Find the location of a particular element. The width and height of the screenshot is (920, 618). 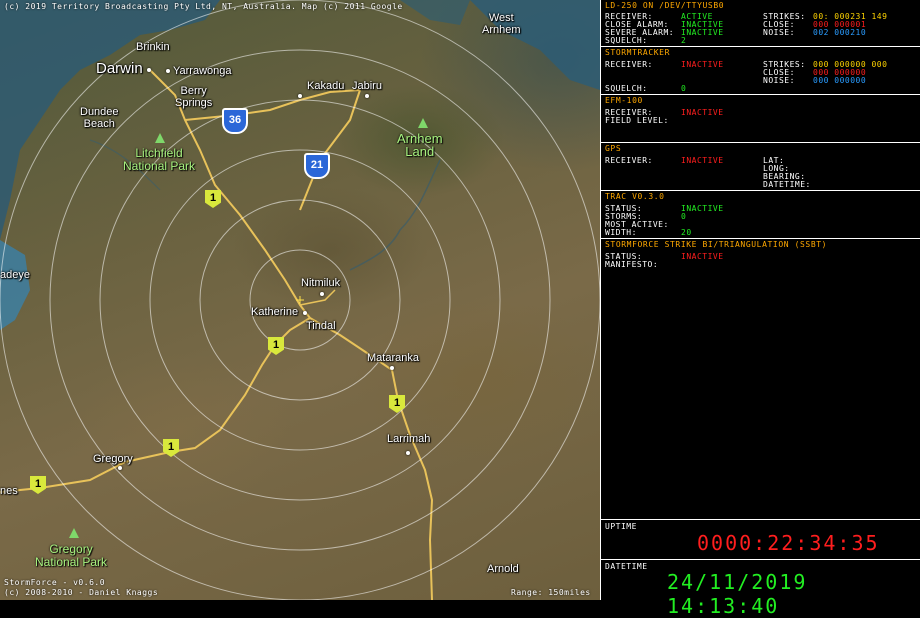

noise-value: 000 000000 is located at coordinates (840, 80).